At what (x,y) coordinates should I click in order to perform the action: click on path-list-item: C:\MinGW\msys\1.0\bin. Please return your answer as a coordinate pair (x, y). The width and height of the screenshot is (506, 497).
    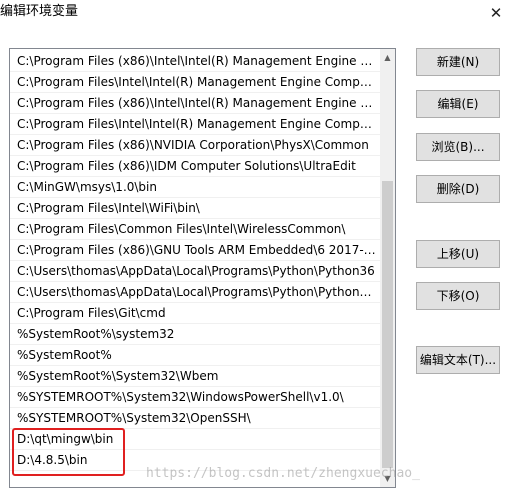
    Looking at the image, I should click on (195, 187).